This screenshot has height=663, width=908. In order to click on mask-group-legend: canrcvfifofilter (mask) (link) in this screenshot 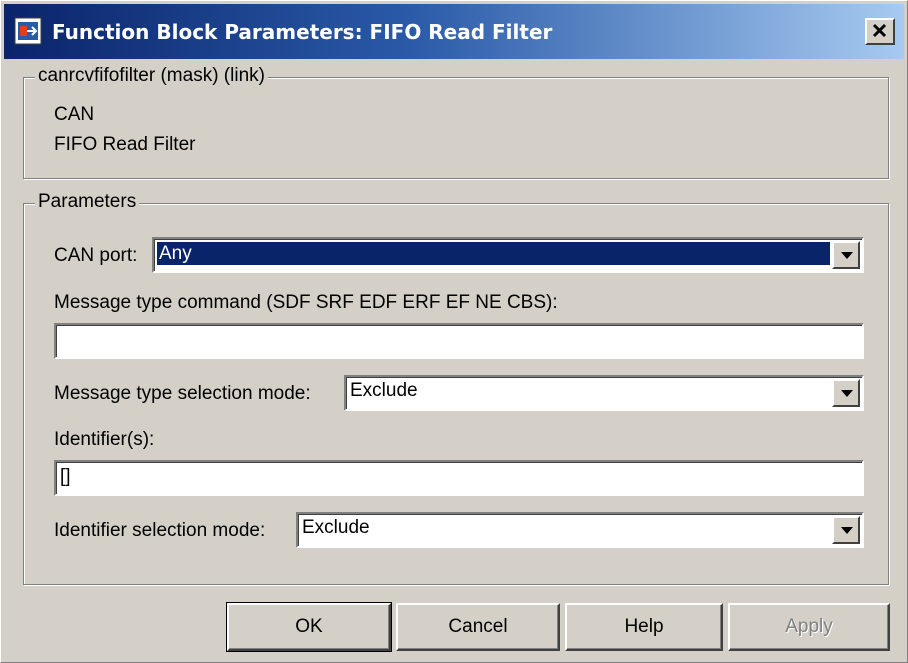, I will do `click(151, 76)`.